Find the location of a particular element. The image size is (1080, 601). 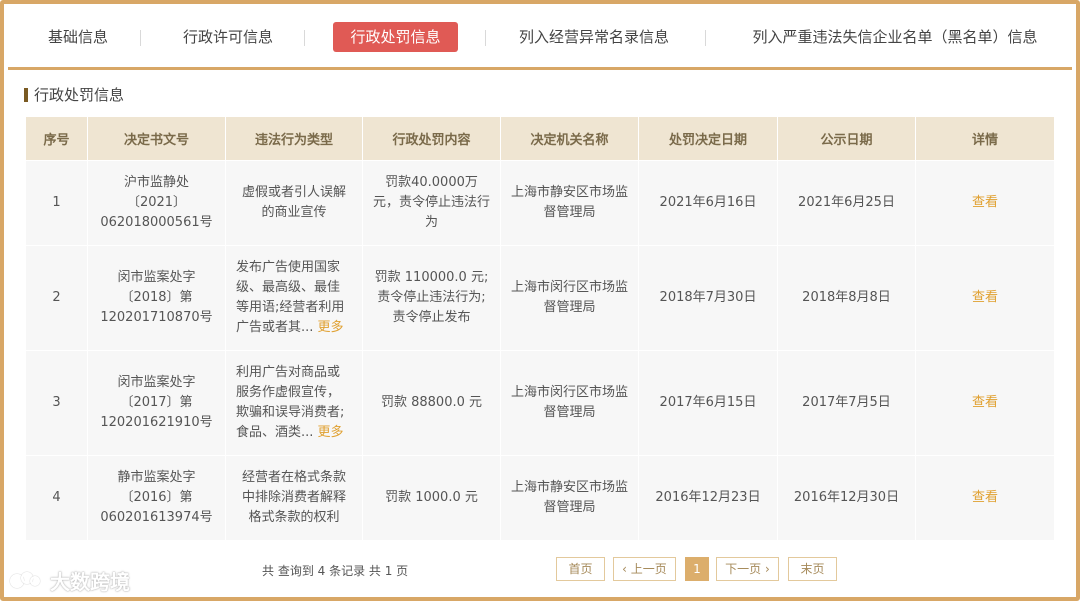

section-title-text: 行政处罚信息 is located at coordinates (79, 95).